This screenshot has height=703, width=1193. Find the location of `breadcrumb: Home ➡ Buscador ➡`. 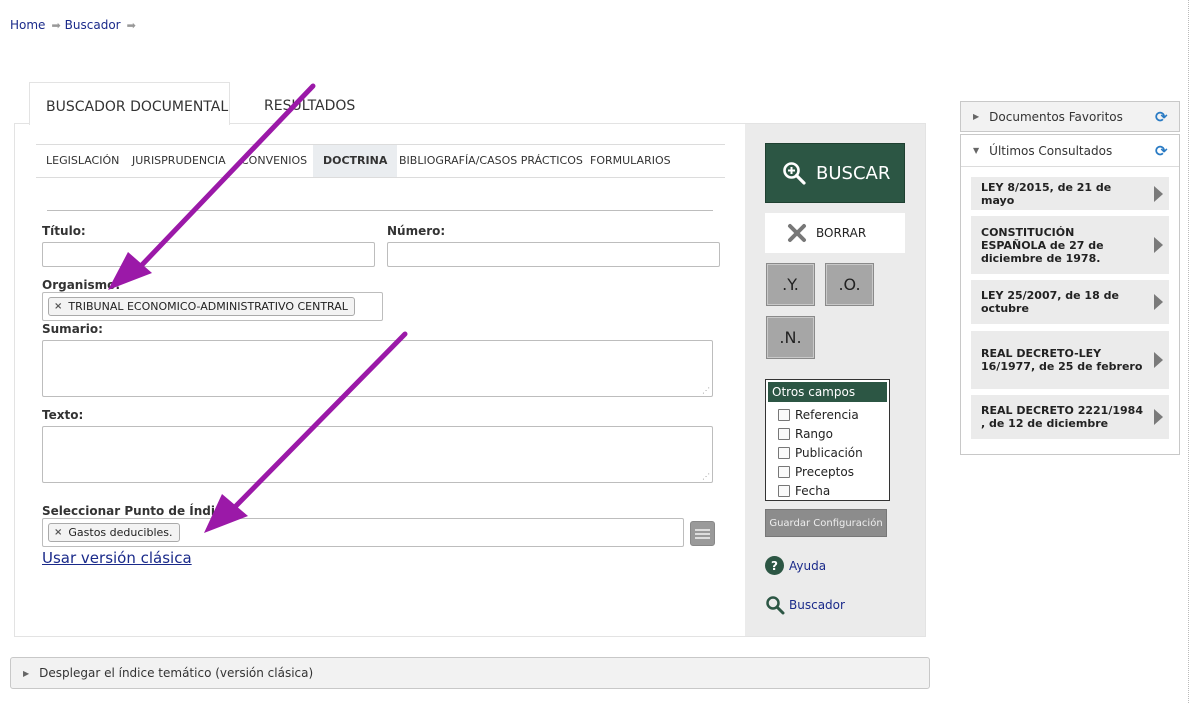

breadcrumb: Home ➡ Buscador ➡ is located at coordinates (75, 25).